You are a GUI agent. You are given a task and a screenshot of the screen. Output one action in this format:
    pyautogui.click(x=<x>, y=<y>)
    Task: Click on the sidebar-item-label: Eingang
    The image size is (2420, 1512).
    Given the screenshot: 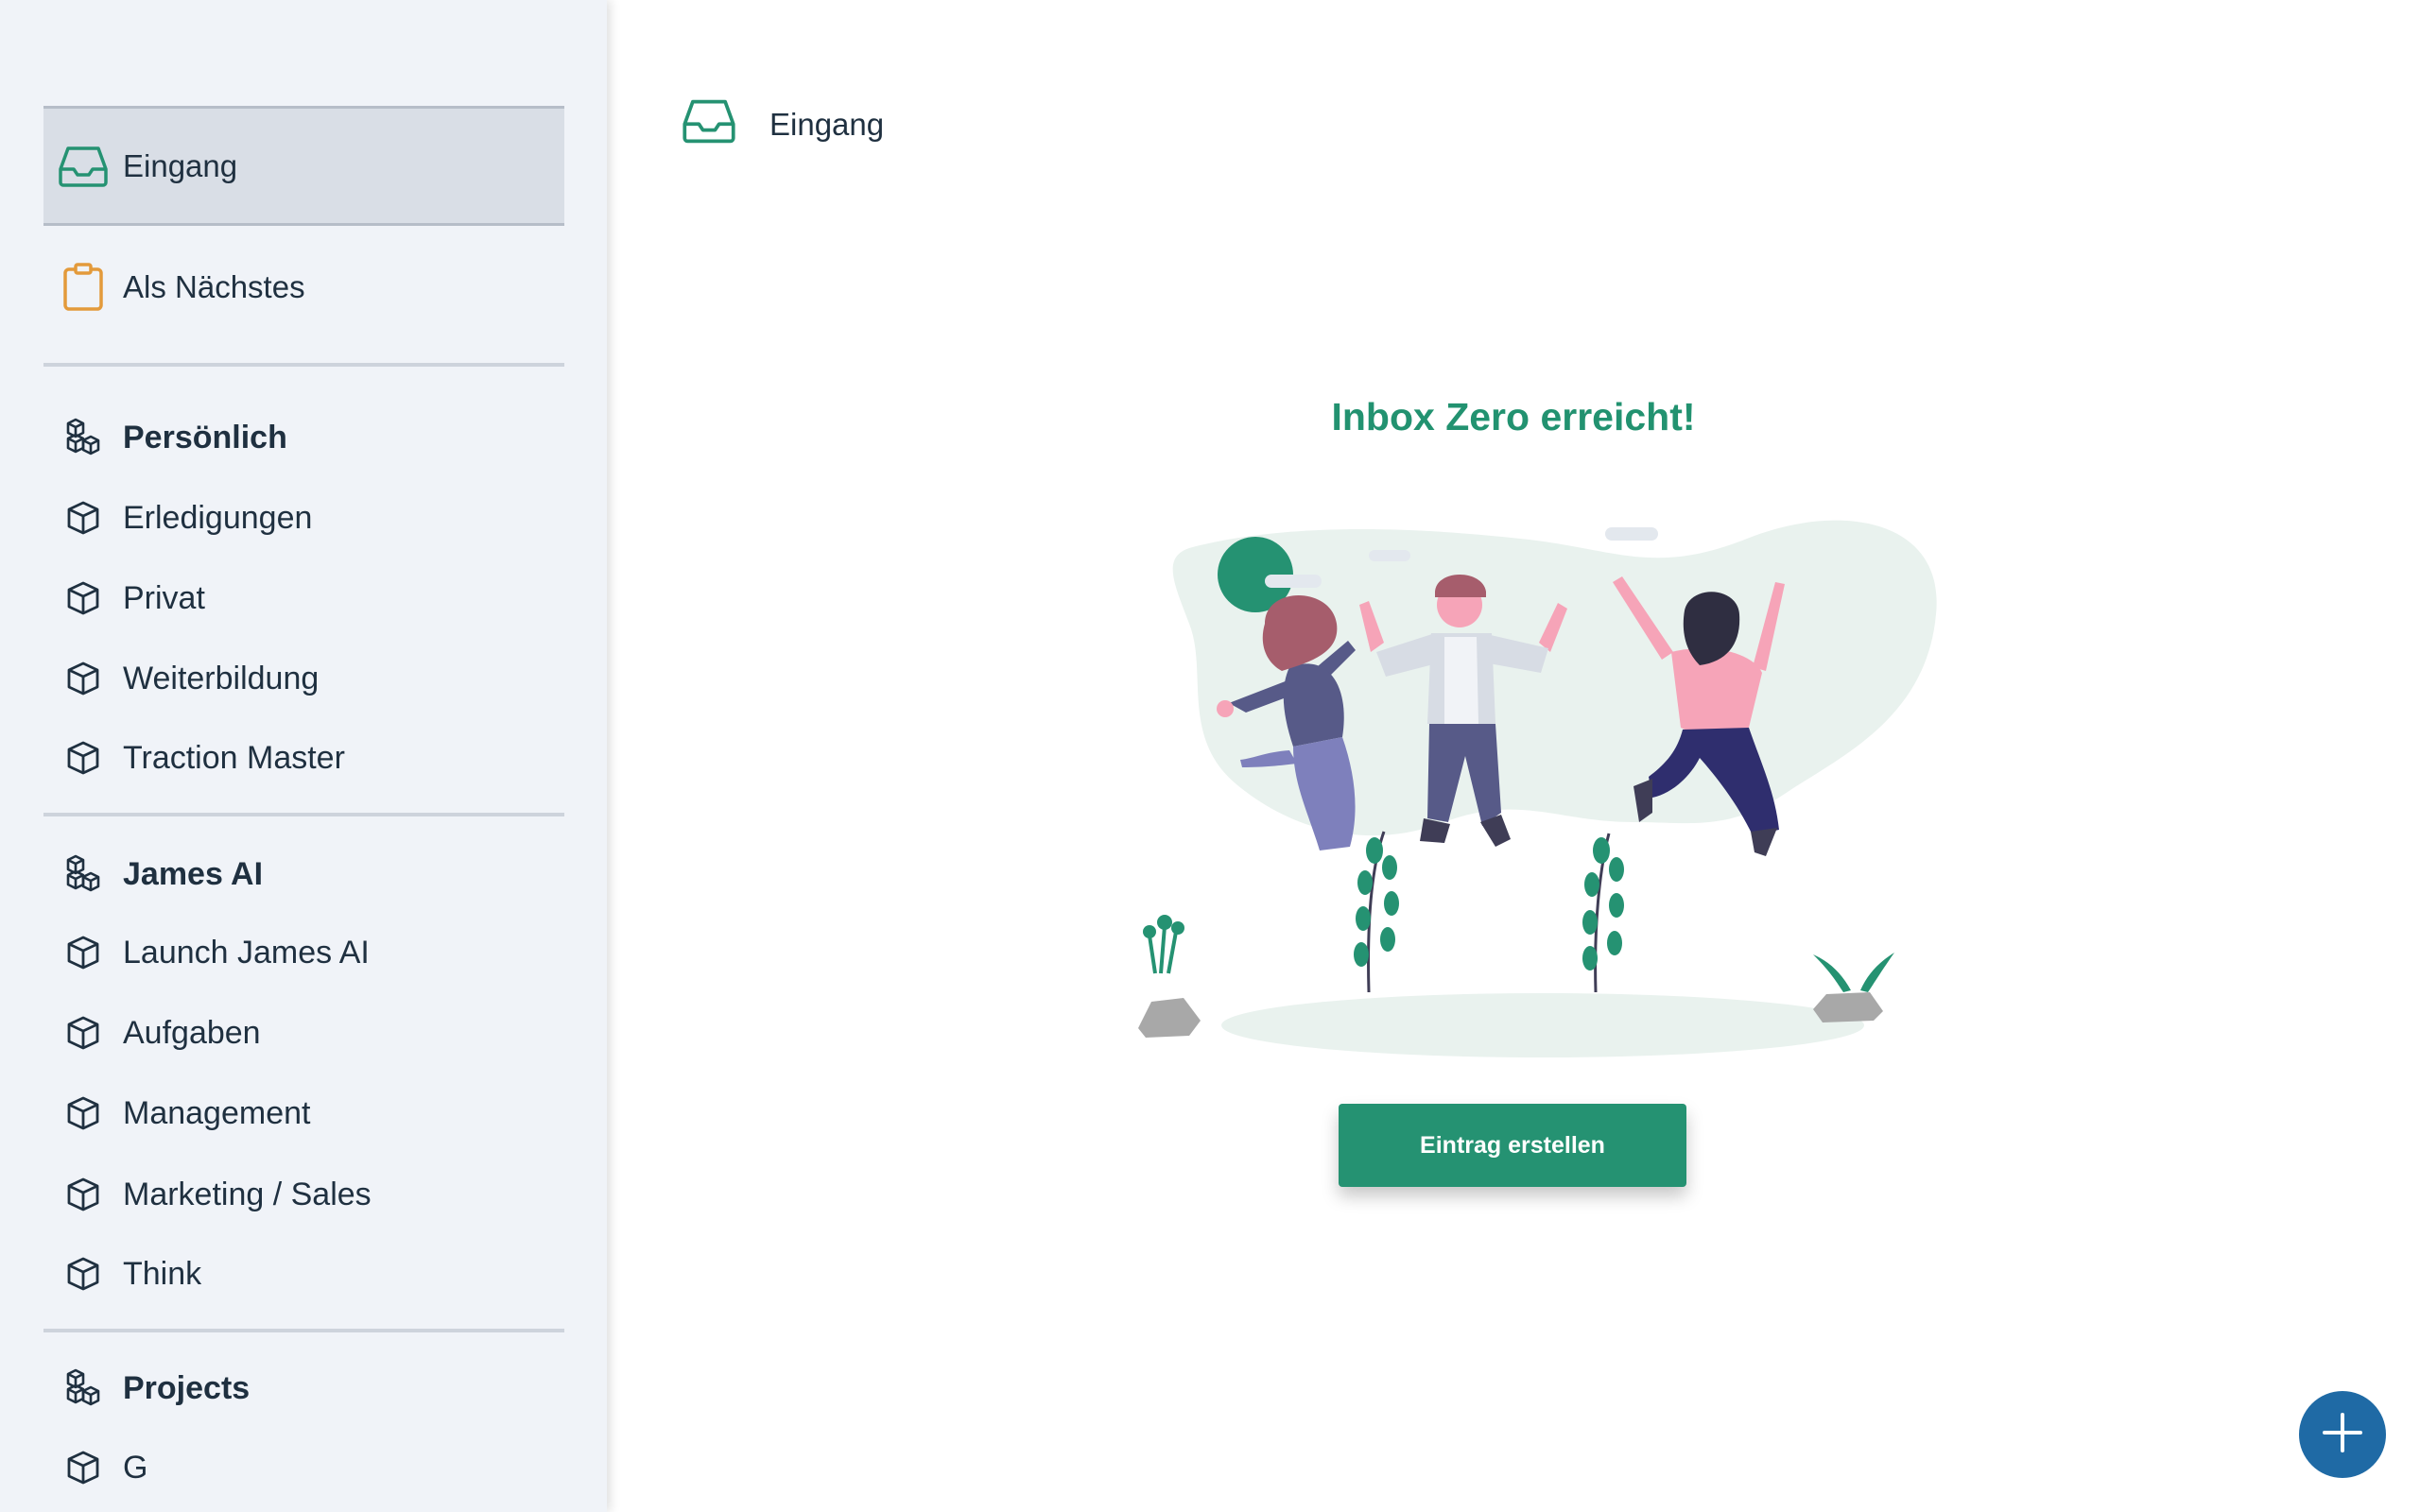 What is the action you would take?
    pyautogui.click(x=180, y=165)
    